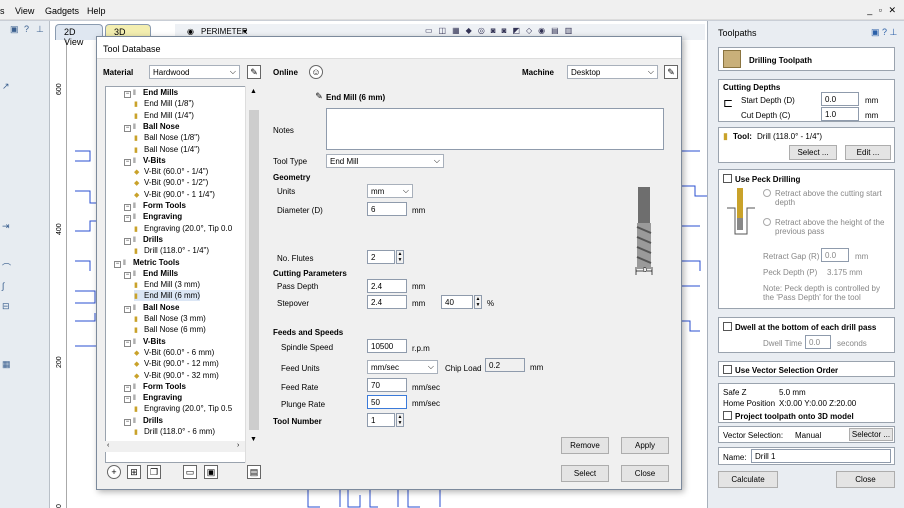 The height and width of the screenshot is (508, 904). What do you see at coordinates (174, 431) in the screenshot?
I see `tree-item: ▮ Drill (118.0° - 6 mm)` at bounding box center [174, 431].